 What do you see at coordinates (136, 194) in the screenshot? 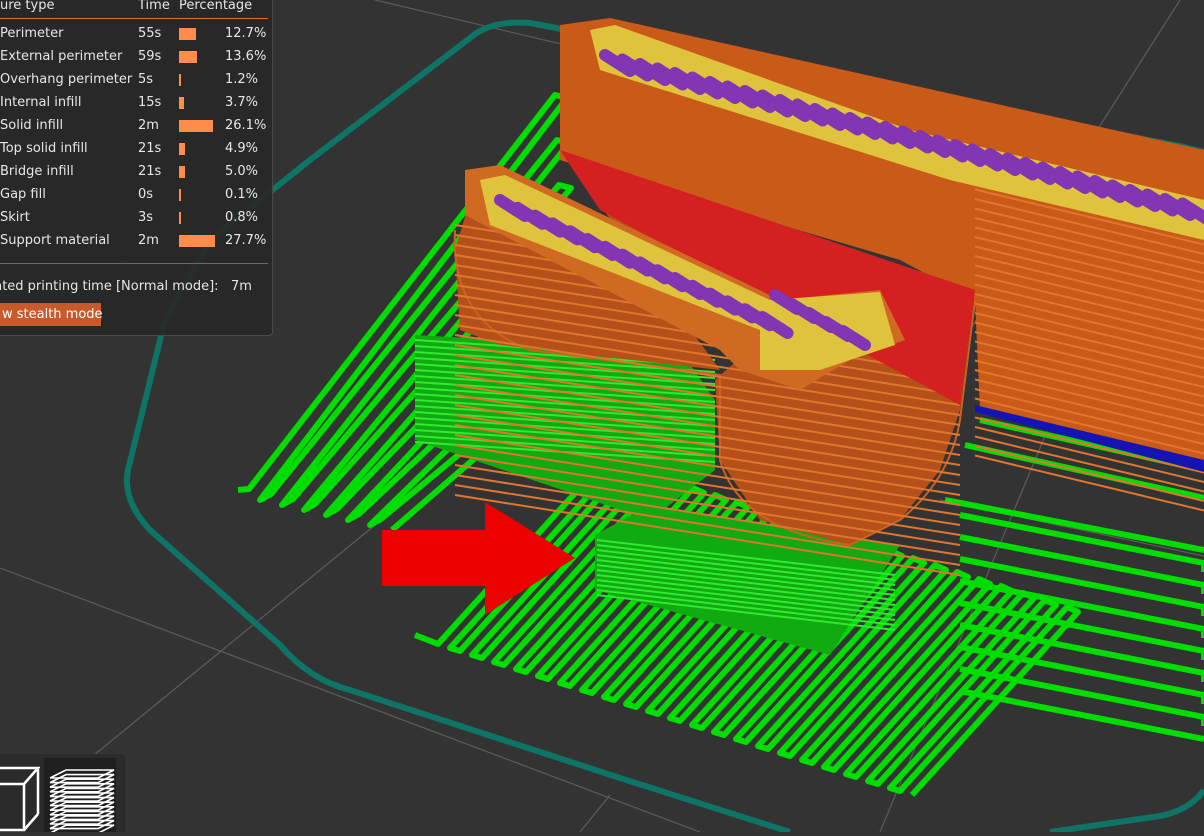
I see `legend-row: Gap fill 0s 0.1%` at bounding box center [136, 194].